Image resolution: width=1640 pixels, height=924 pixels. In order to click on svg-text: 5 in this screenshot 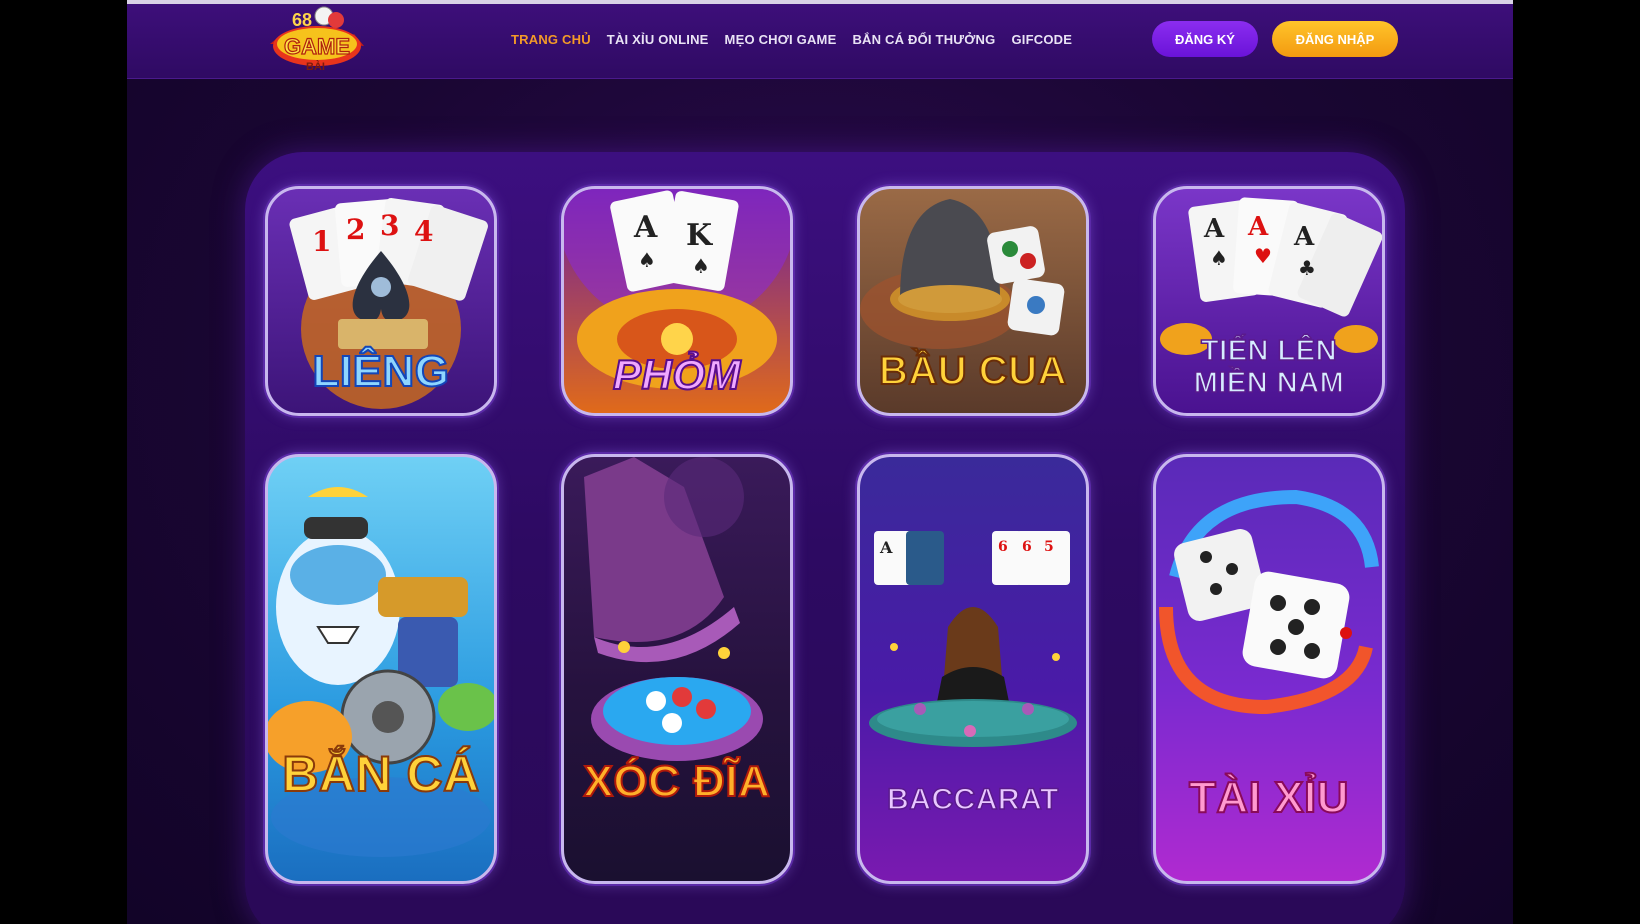, I will do `click(1049, 547)`.